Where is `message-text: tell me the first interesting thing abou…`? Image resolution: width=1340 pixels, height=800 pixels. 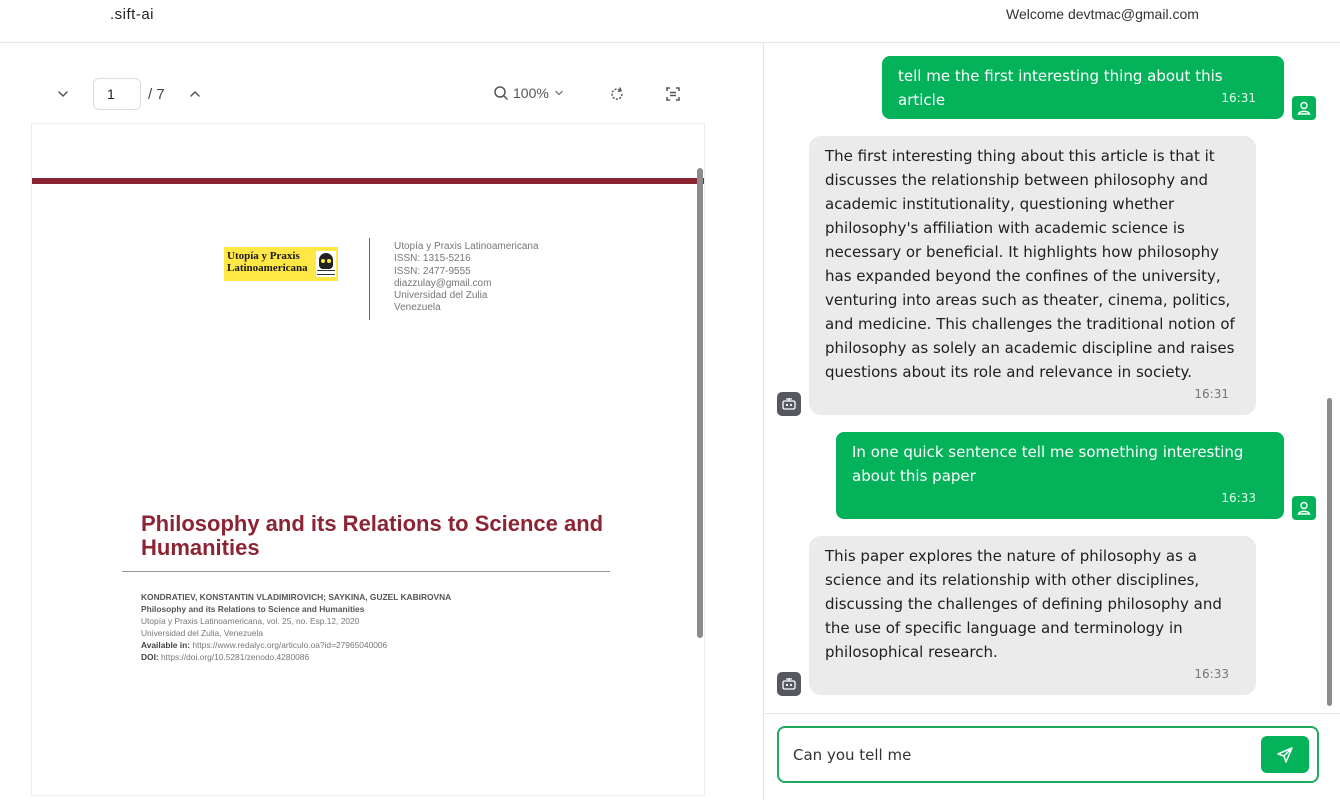 message-text: tell me the first interesting thing abou… is located at coordinates (1060, 88).